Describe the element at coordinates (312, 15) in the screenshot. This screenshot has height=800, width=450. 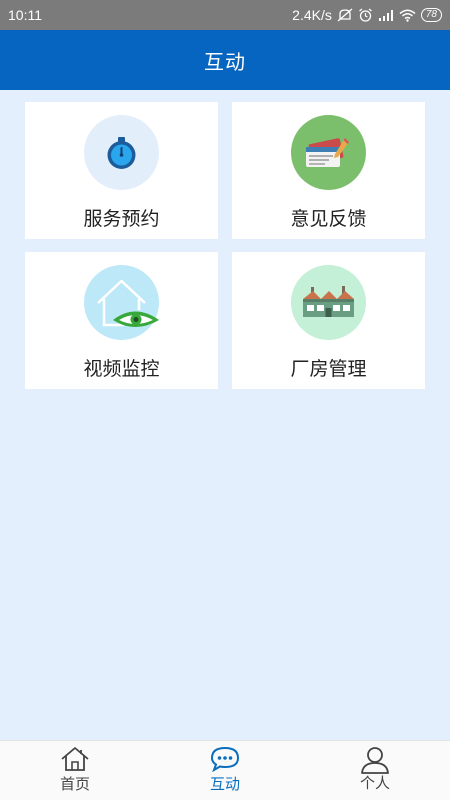
I see `network-speed: 2.4K/s` at that location.